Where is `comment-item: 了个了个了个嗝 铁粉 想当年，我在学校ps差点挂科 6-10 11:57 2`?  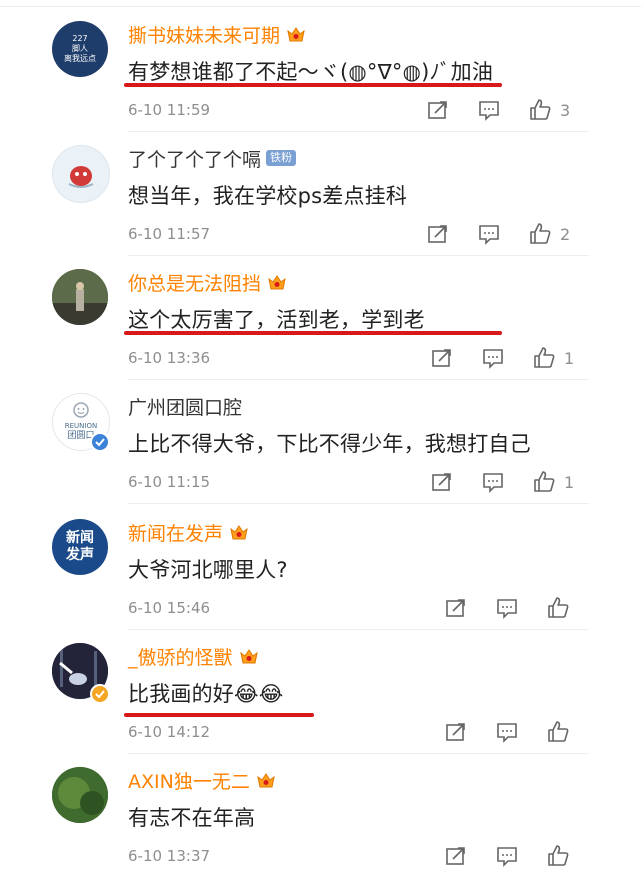 comment-item: 了个了个了个嗝 铁粉 想当年，我在学校ps差点挂科 6-10 11:57 2 is located at coordinates (320, 194).